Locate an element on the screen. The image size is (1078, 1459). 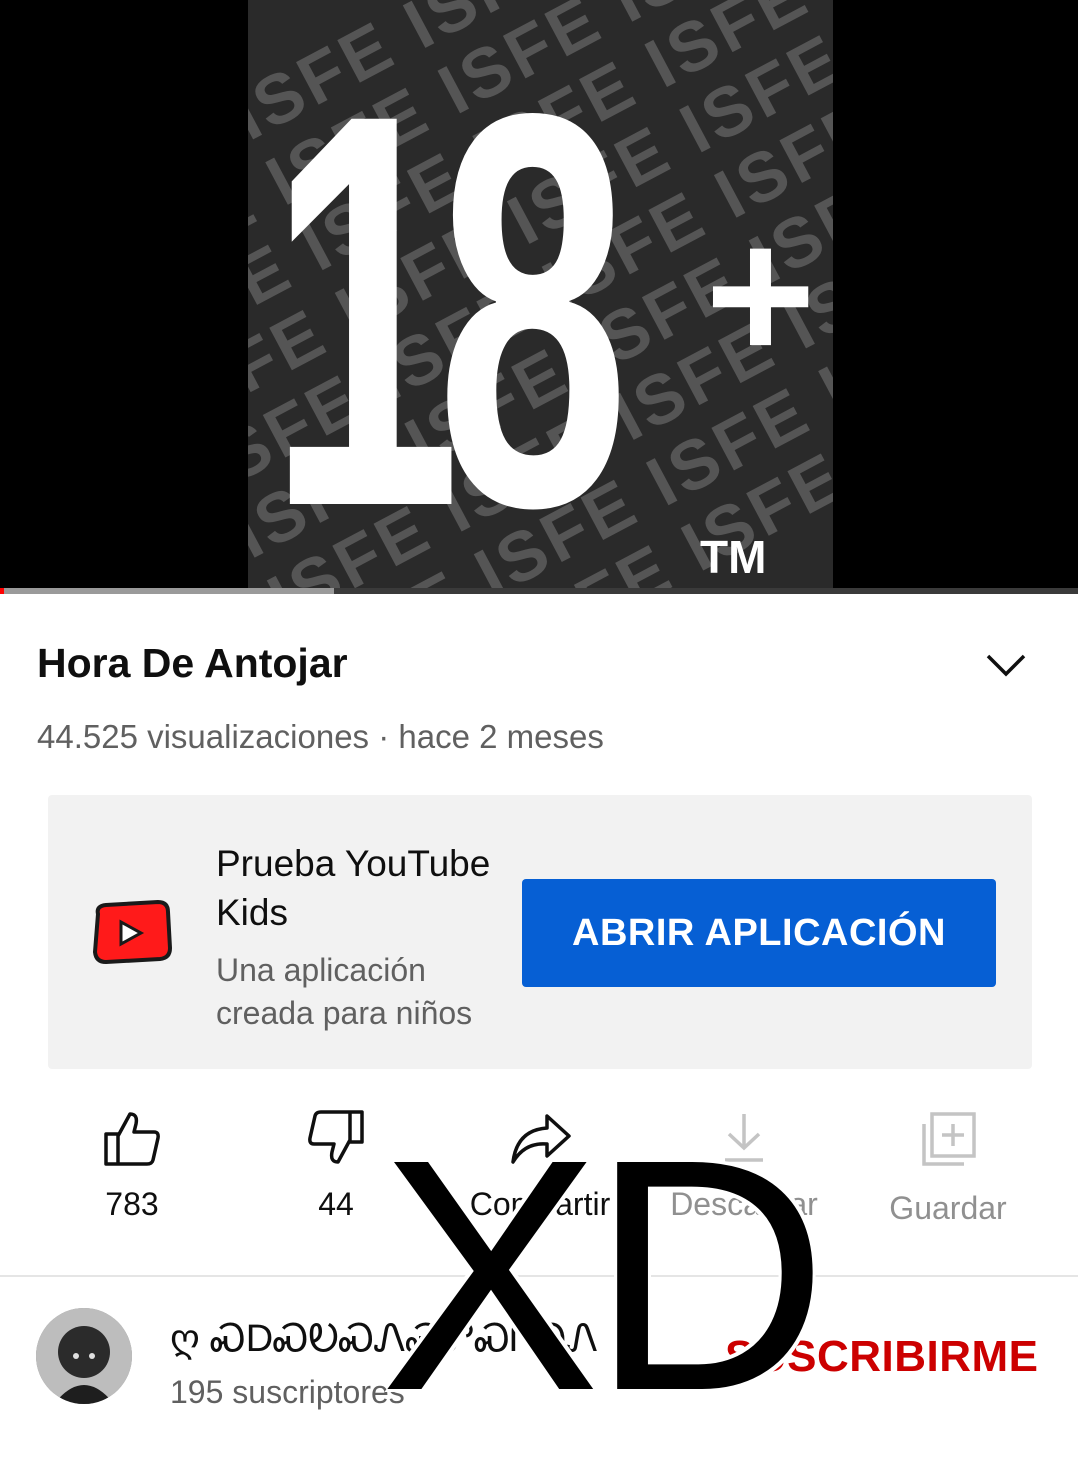
video-meta: 44.525 visualizaciones · hace 2 meses is located at coordinates (320, 736).